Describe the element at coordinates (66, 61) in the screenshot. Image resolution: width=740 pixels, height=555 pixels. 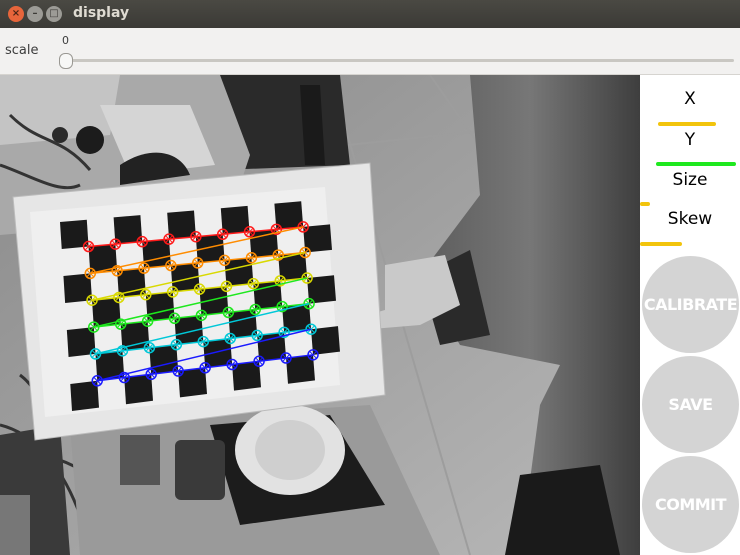
I see `scale-slider-handle` at that location.